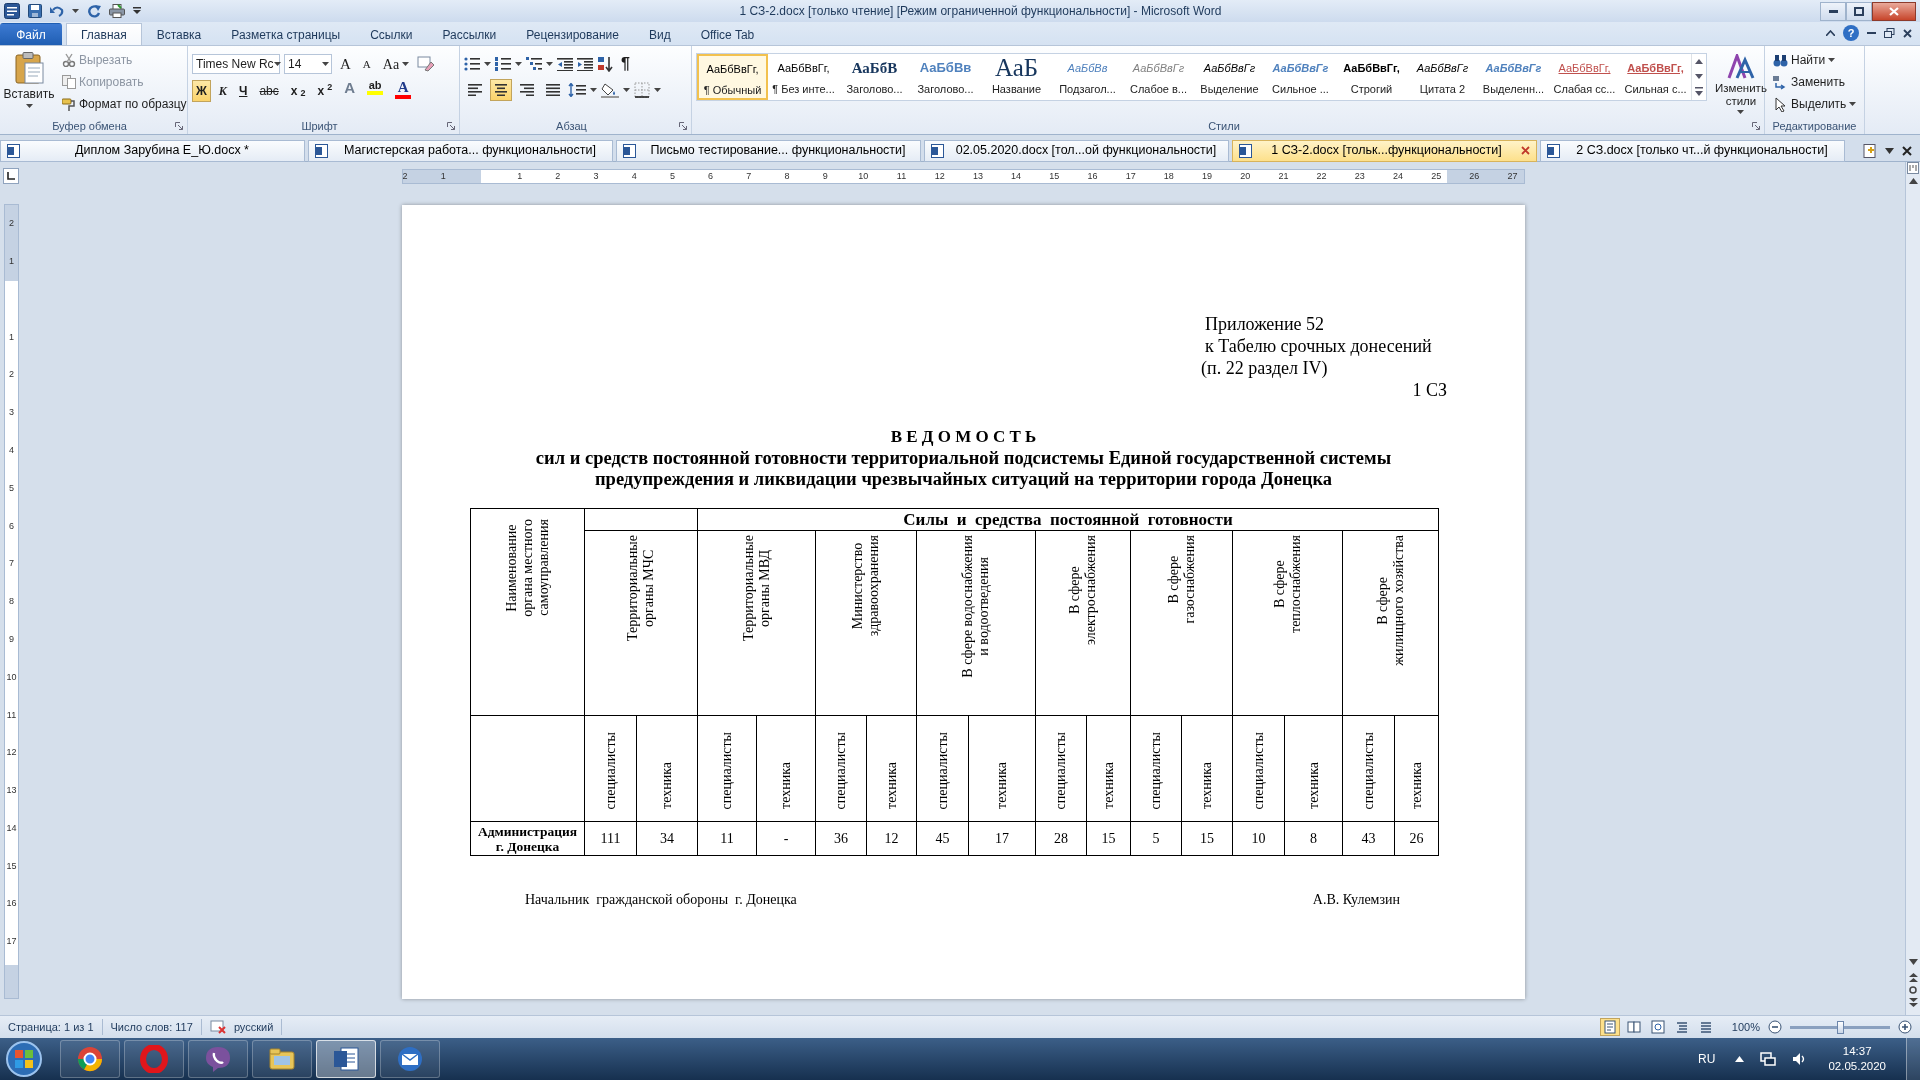 This screenshot has width=1920, height=1080. What do you see at coordinates (565, 64) in the screenshot?
I see `decrease-indent-icon` at bounding box center [565, 64].